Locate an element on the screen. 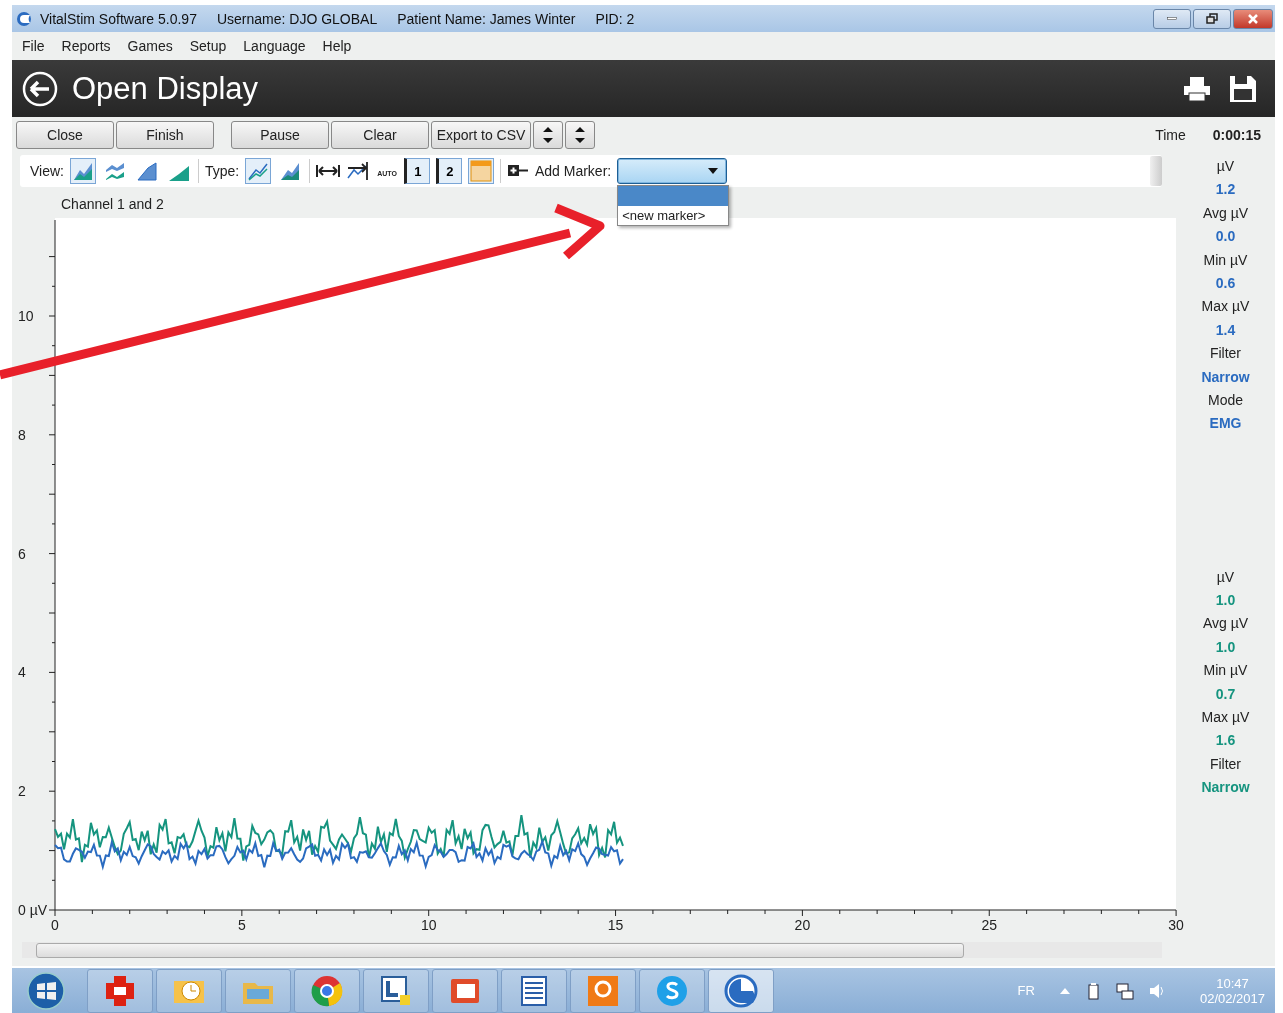  color-swatch-icon is located at coordinates (480, 171).